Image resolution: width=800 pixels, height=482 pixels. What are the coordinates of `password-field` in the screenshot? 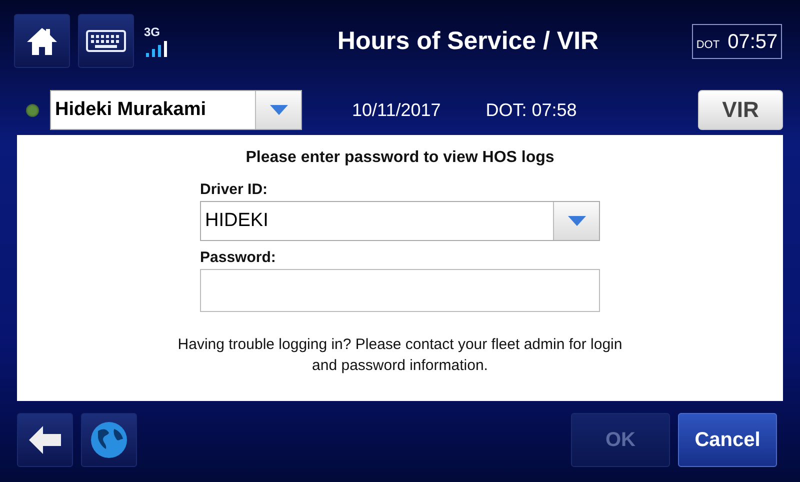 It's located at (400, 290).